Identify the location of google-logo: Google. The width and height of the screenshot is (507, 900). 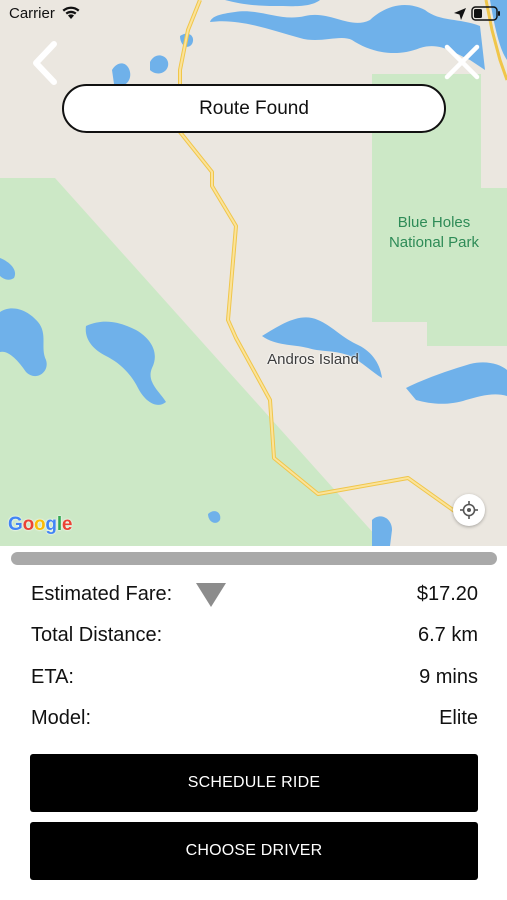
(40, 525).